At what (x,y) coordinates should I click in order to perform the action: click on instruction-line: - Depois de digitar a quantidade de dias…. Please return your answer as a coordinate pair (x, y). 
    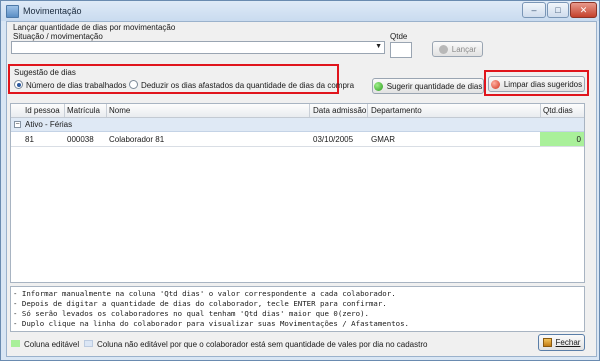
    Looking at the image, I should click on (200, 303).